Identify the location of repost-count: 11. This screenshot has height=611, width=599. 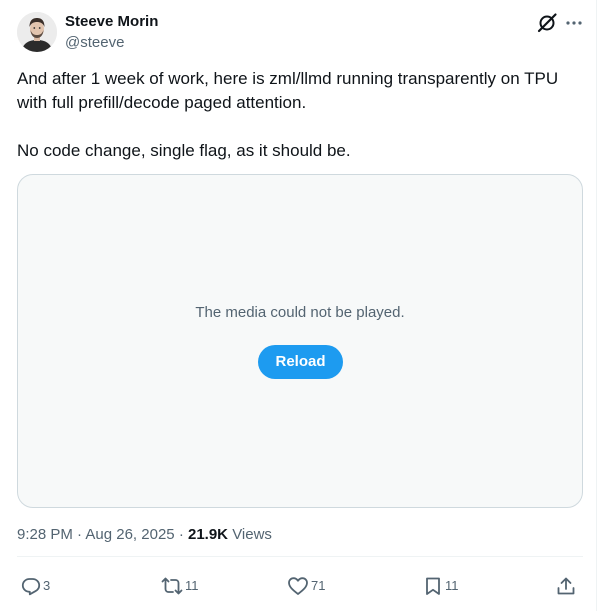
(192, 585).